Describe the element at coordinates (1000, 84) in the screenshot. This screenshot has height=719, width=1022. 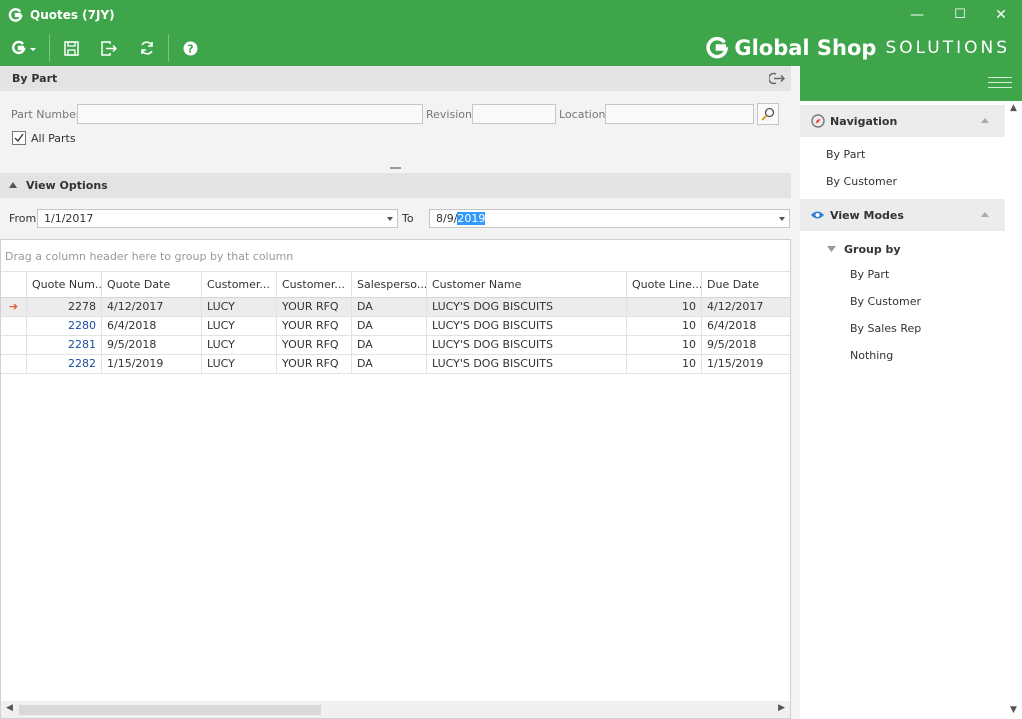
I see `hamburger-menu-icon` at that location.